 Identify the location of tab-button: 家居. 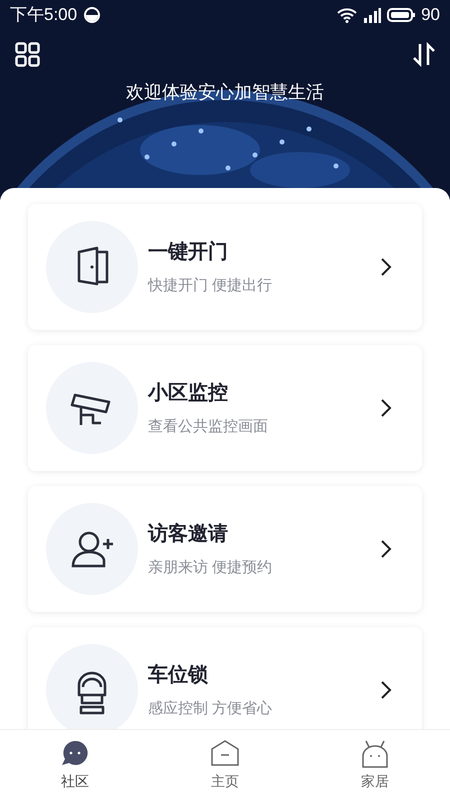
(375, 765).